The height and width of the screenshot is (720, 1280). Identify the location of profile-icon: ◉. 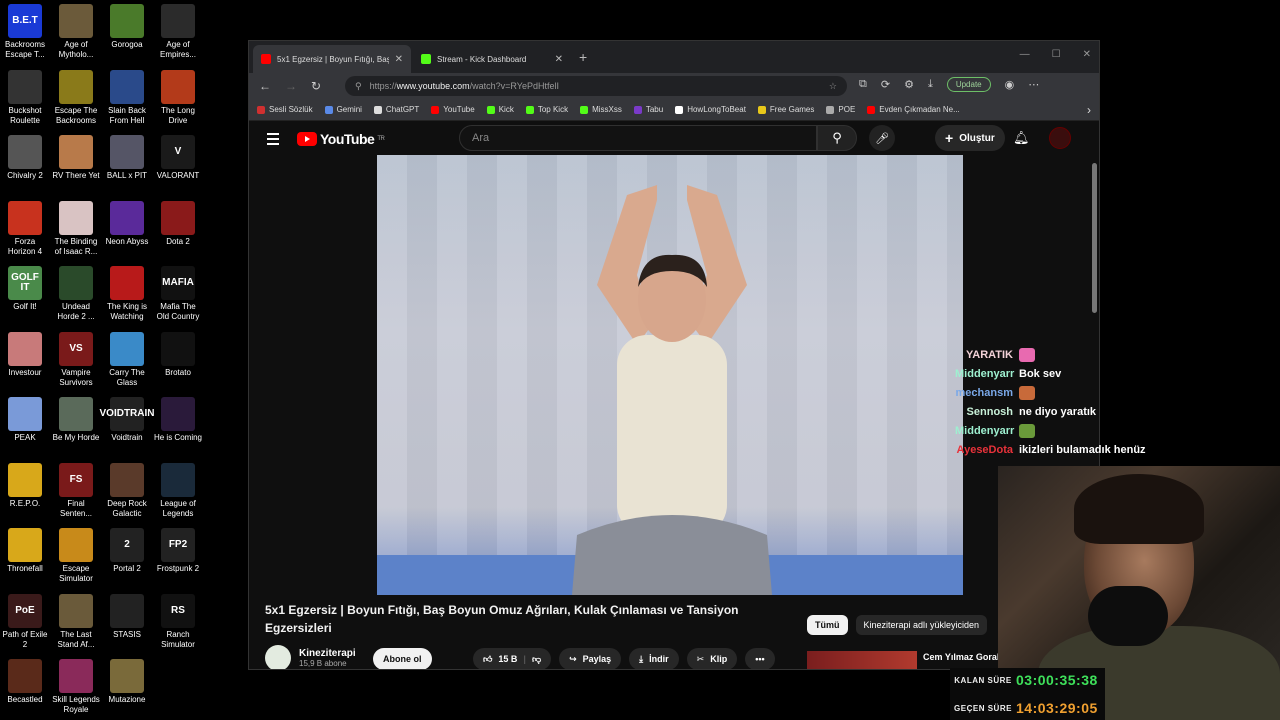
(1010, 84).